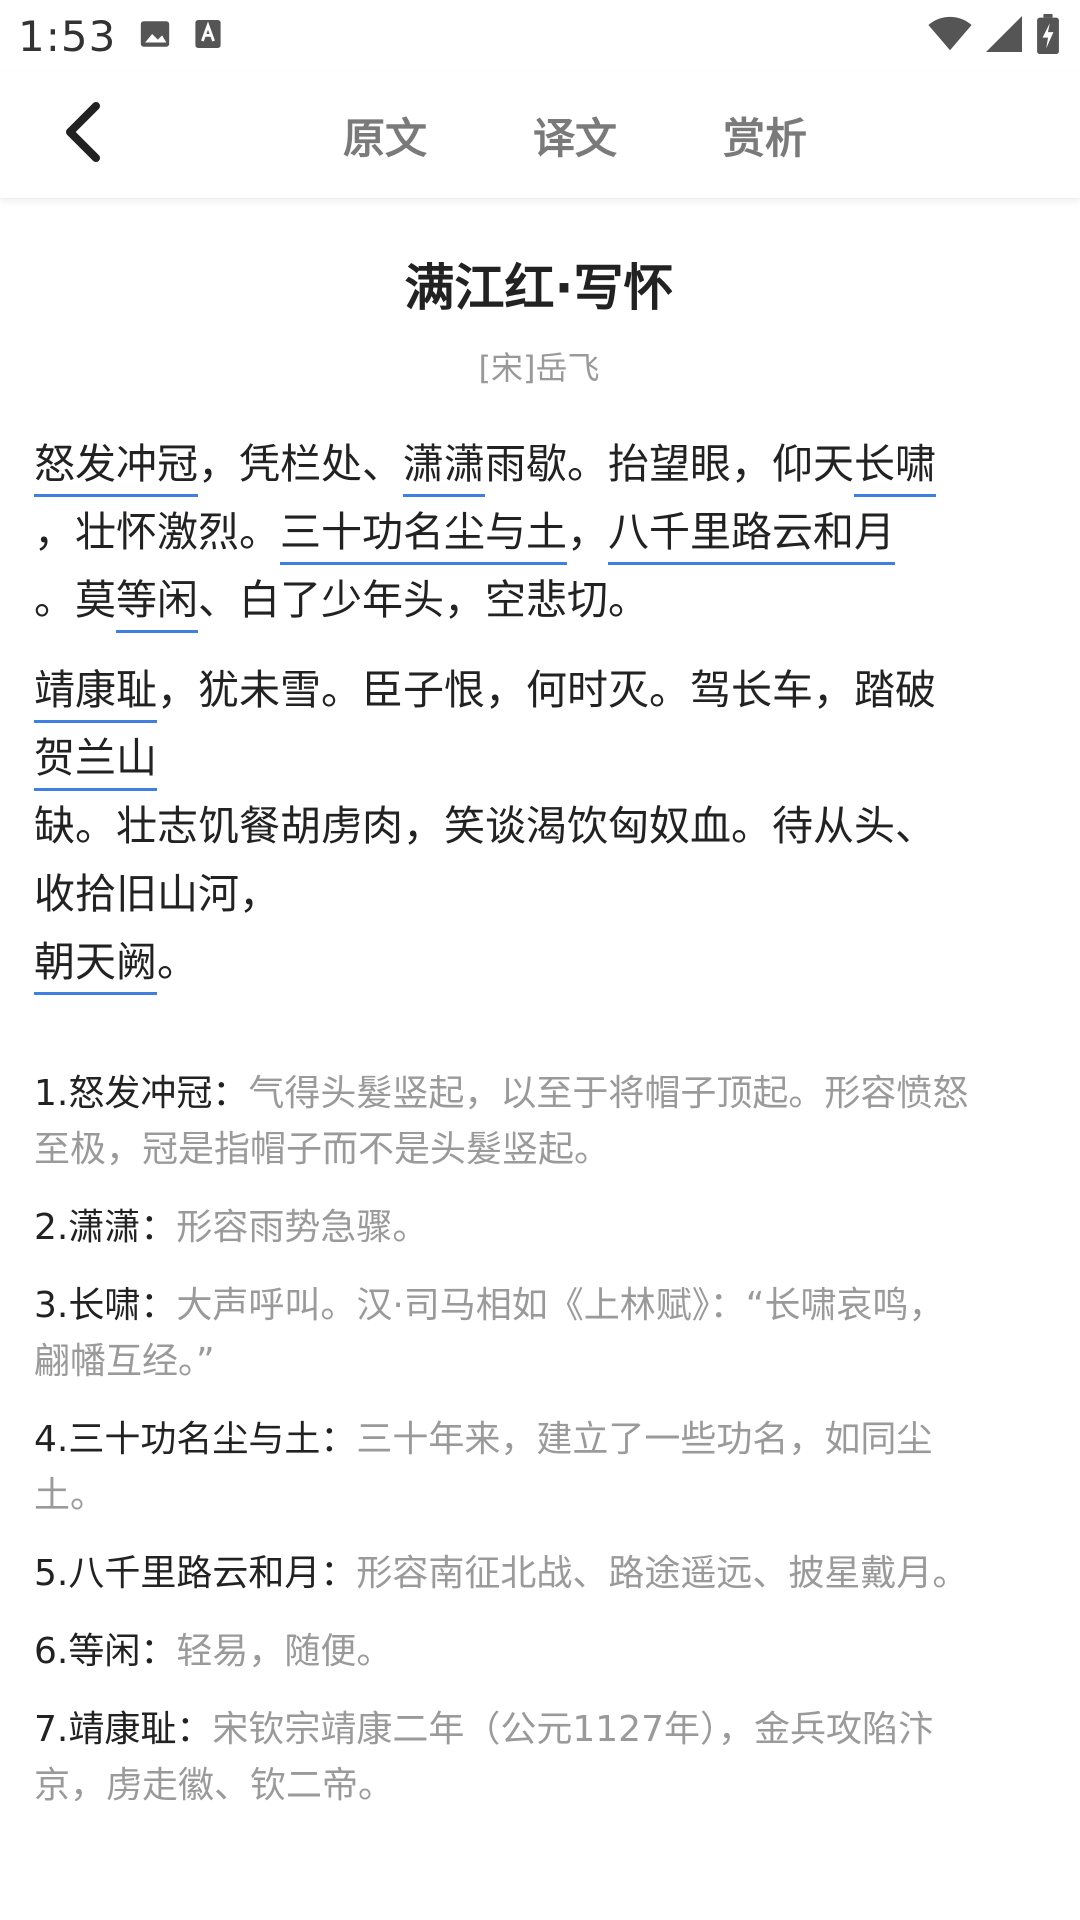  I want to click on back-arrow-icon, so click(83, 132).